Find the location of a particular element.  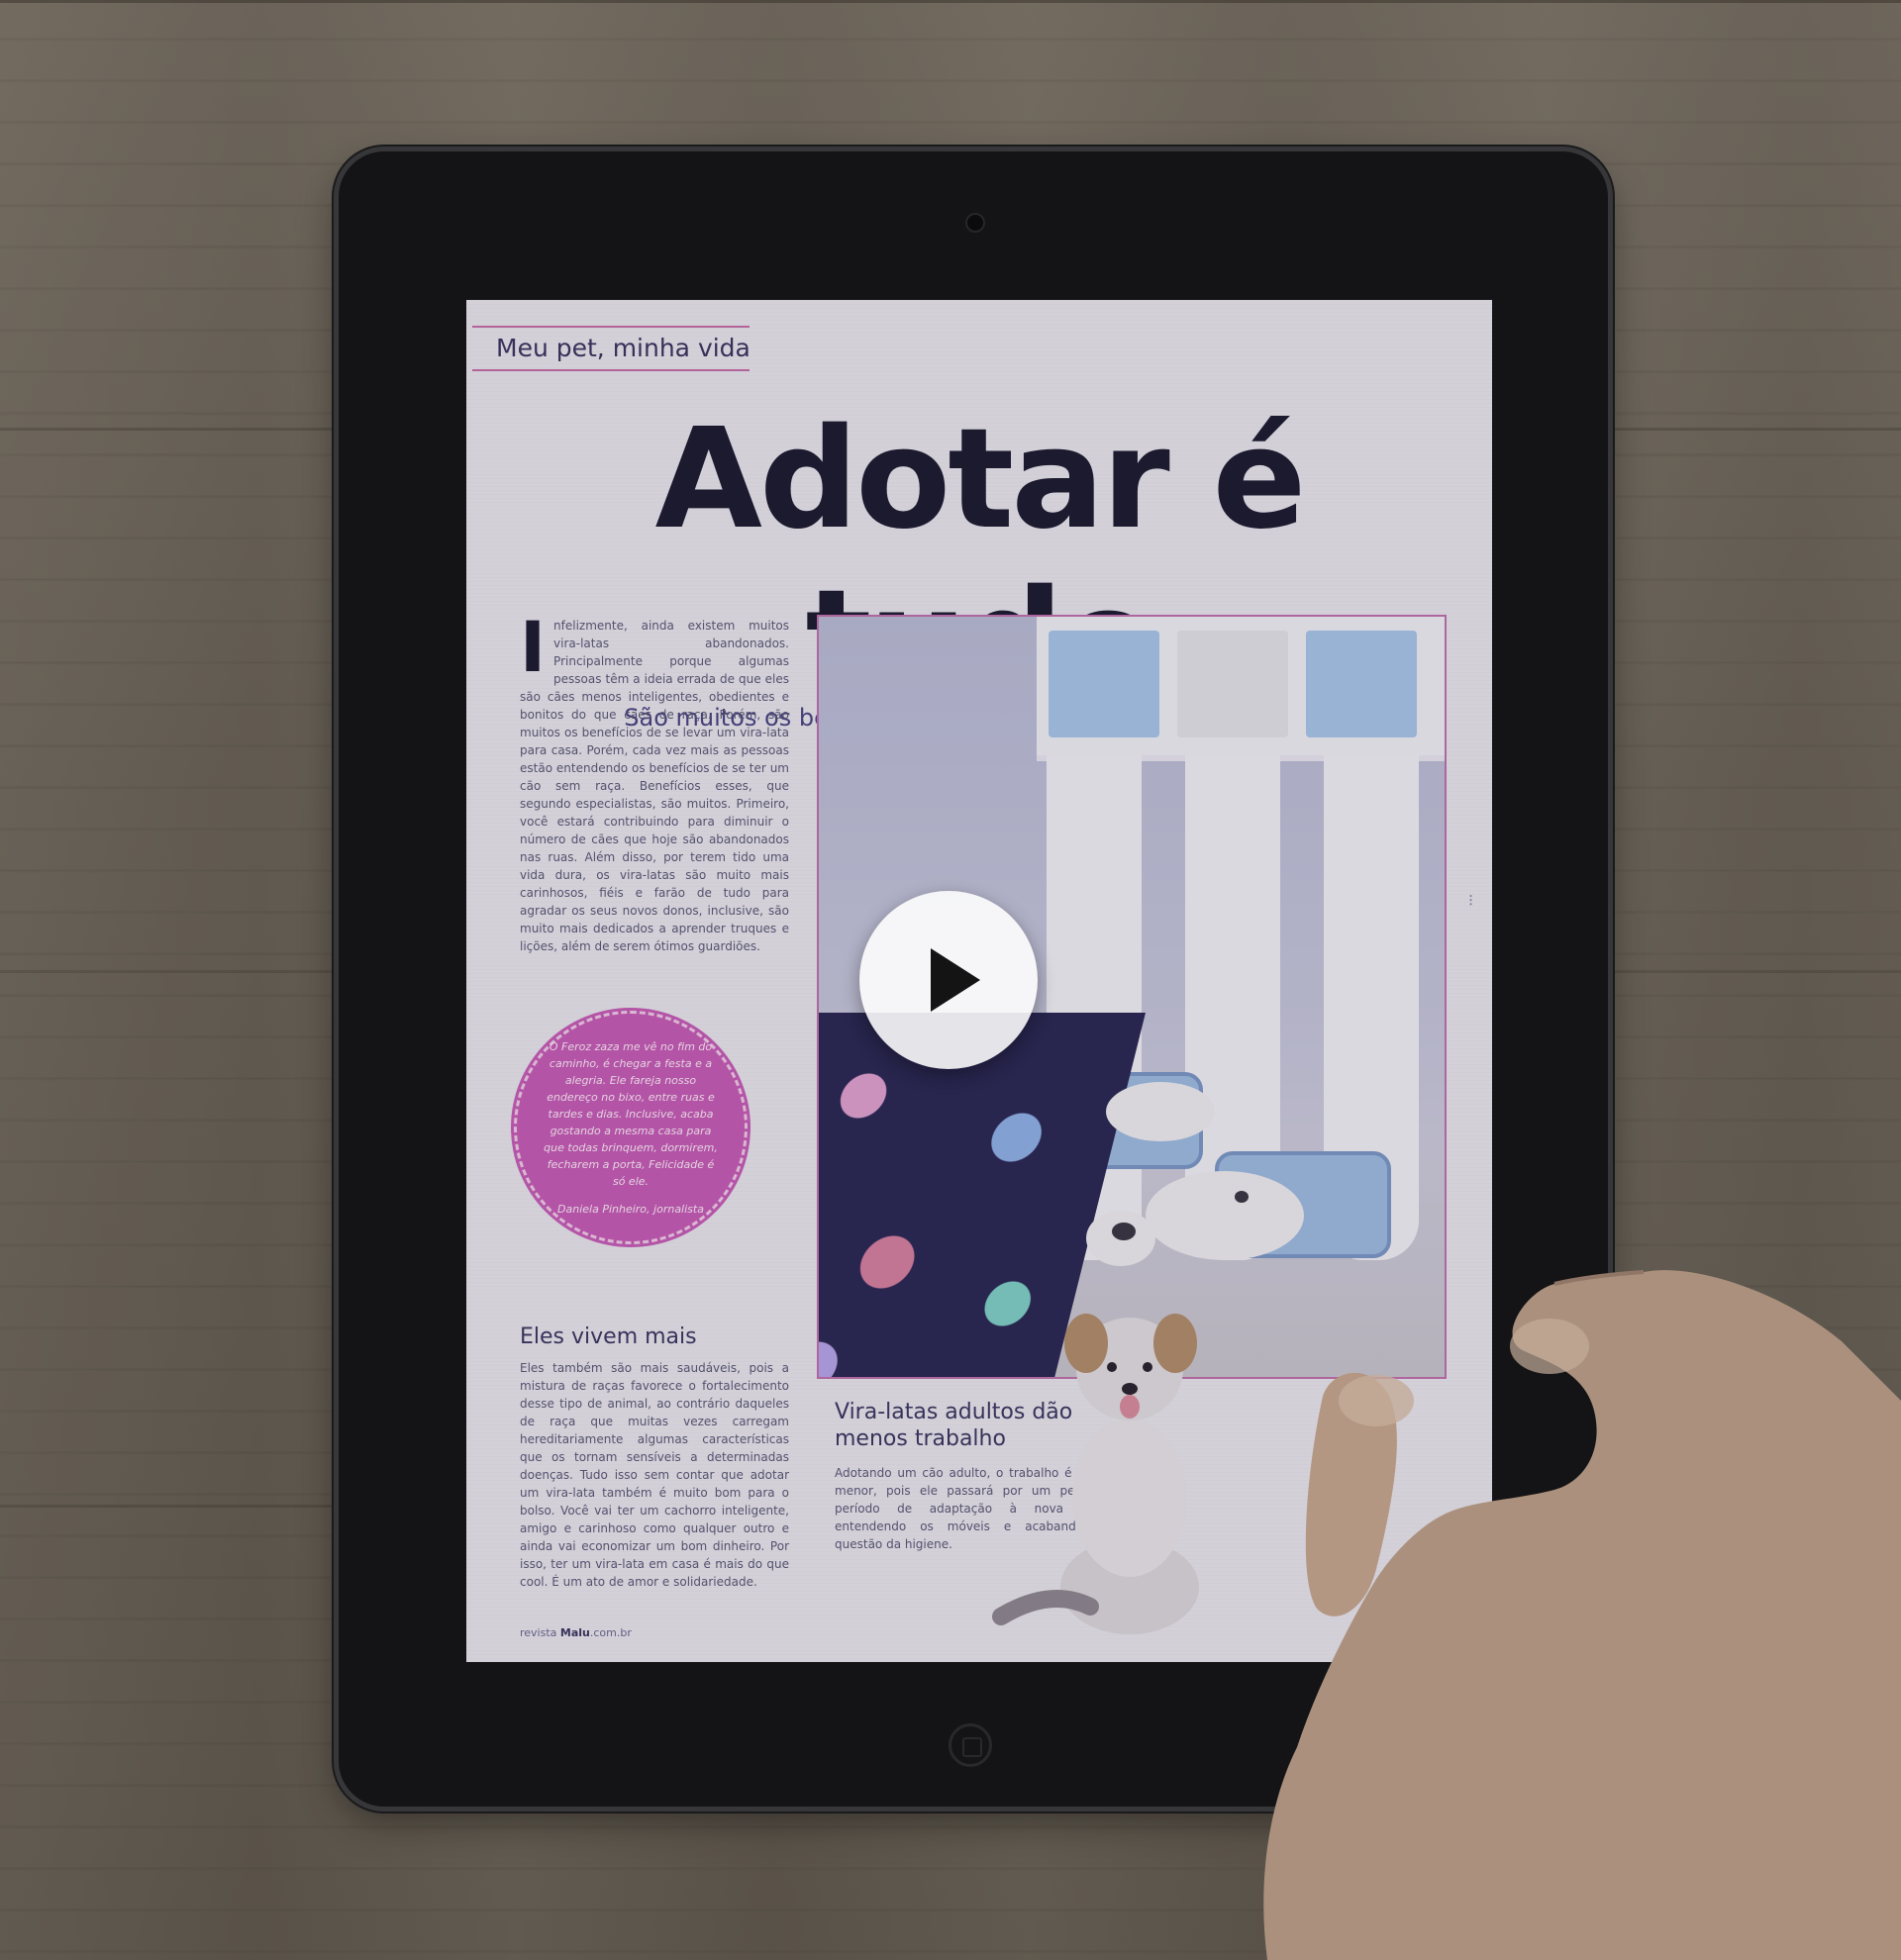

home-button is located at coordinates (970, 1745).